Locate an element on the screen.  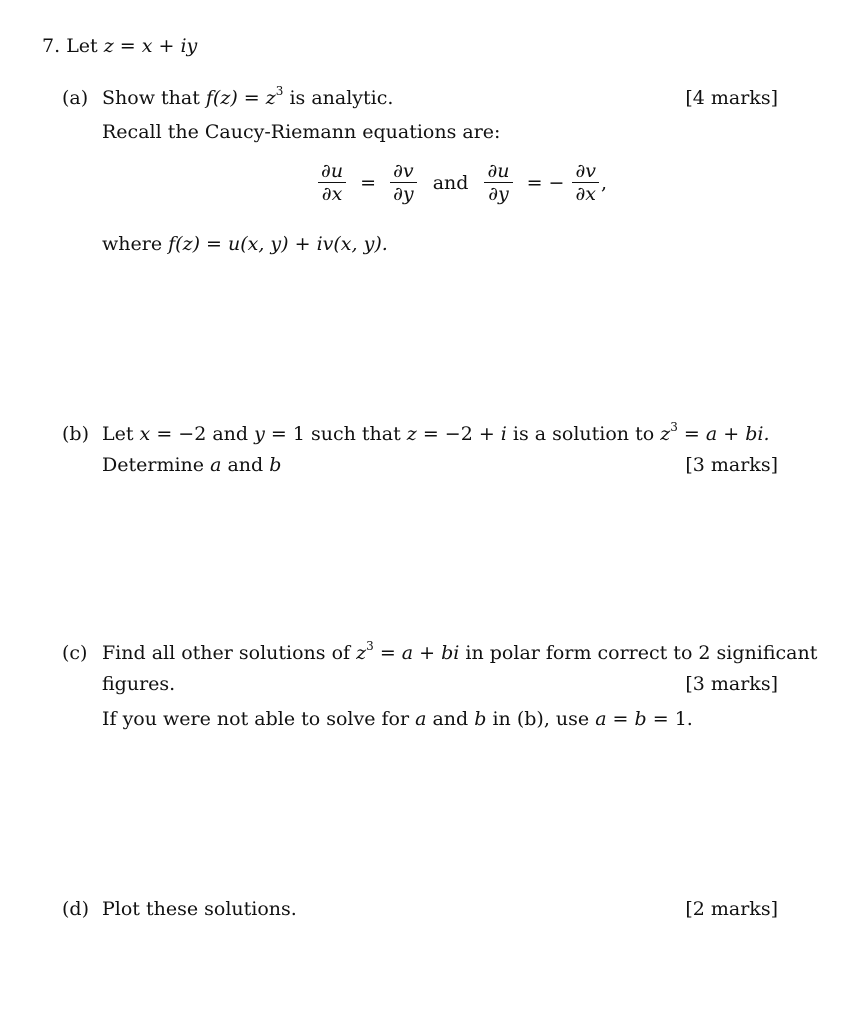
part-a-where: where f(z) = u(x, y) + iv(x, y). is located at coordinates (245, 244).